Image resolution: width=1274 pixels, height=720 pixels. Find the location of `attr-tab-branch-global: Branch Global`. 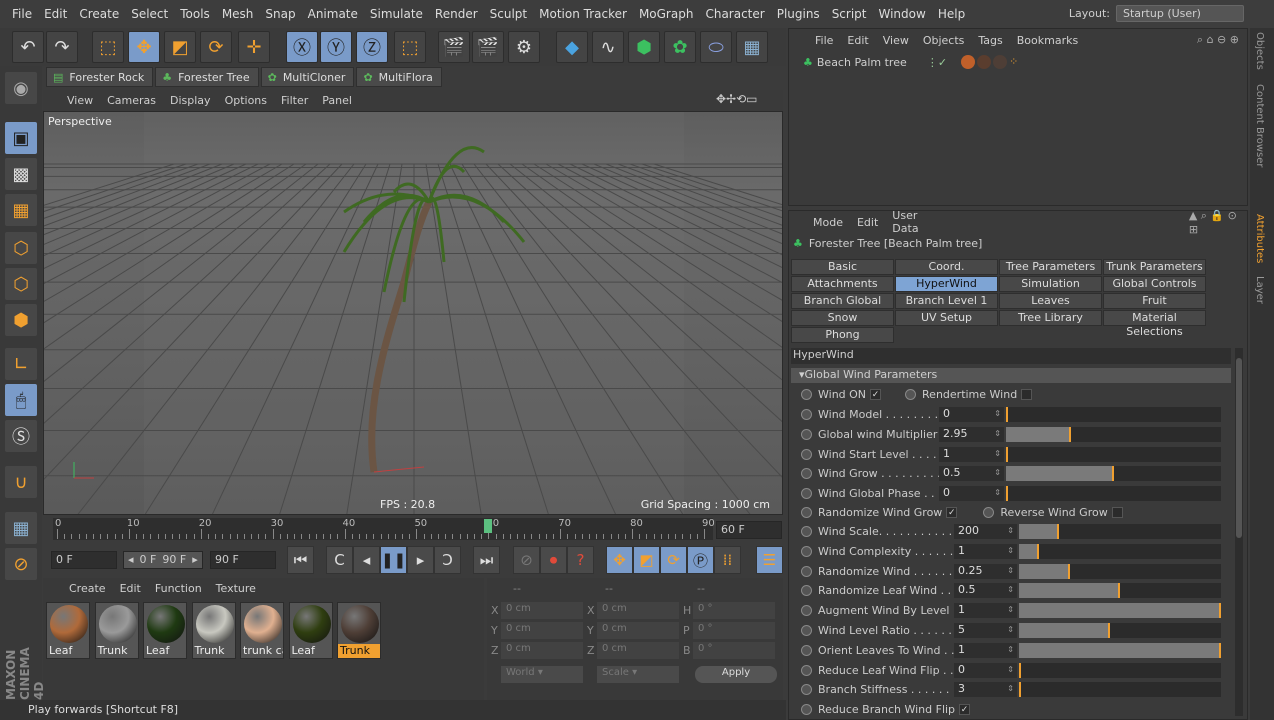

attr-tab-branch-global: Branch Global is located at coordinates (842, 301).